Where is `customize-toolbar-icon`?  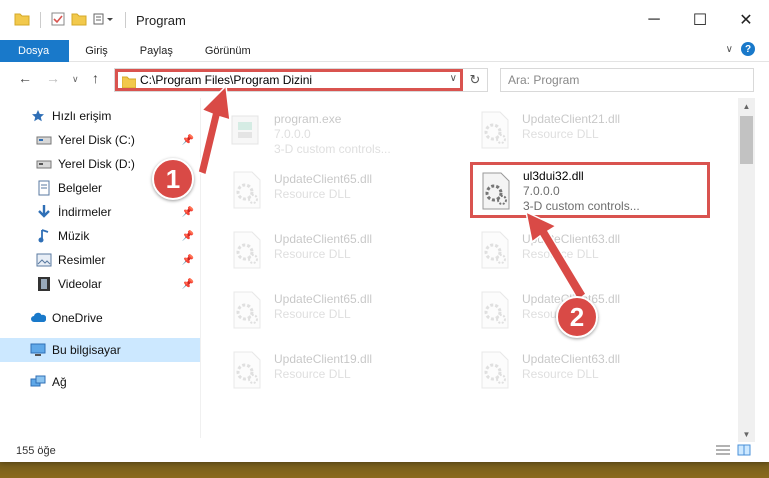 customize-toolbar-icon is located at coordinates (104, 20).